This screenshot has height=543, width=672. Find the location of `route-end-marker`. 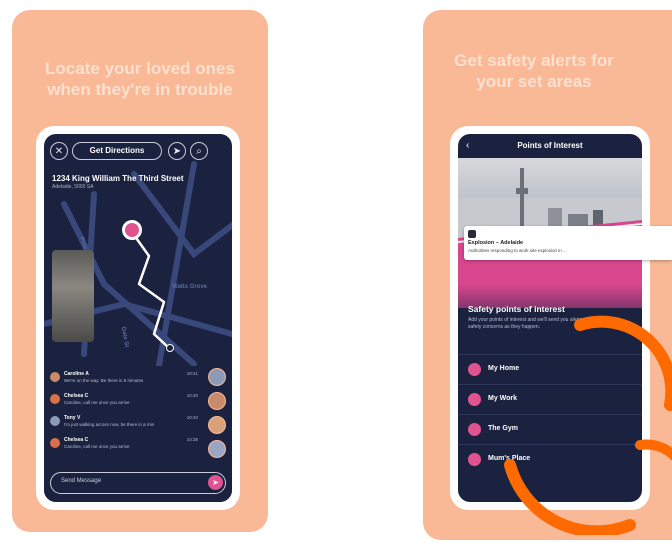

route-end-marker is located at coordinates (170, 348).